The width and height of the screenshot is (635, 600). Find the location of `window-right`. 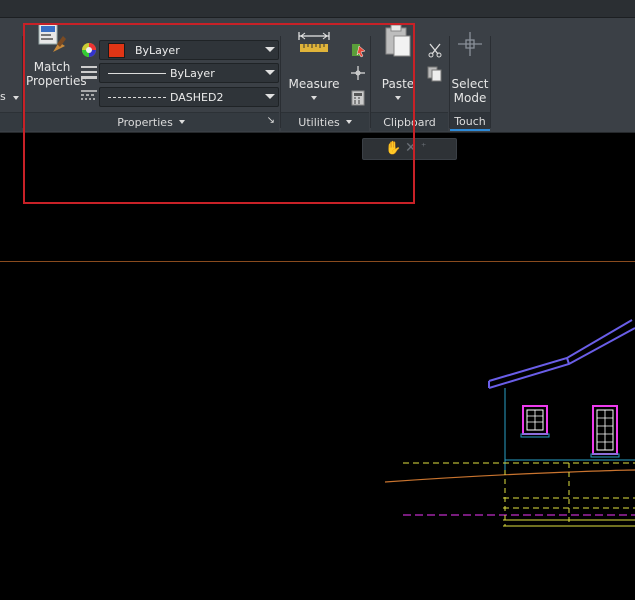

window-right is located at coordinates (605, 431).